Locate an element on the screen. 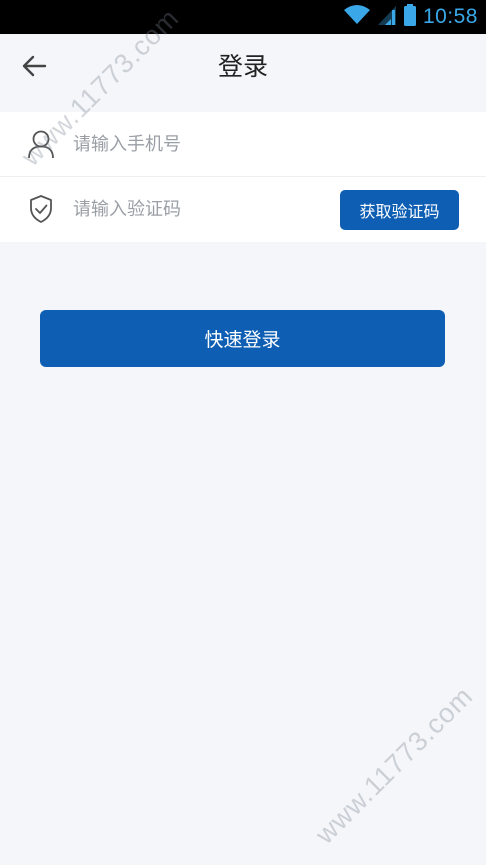  user-icon is located at coordinates (41, 144).